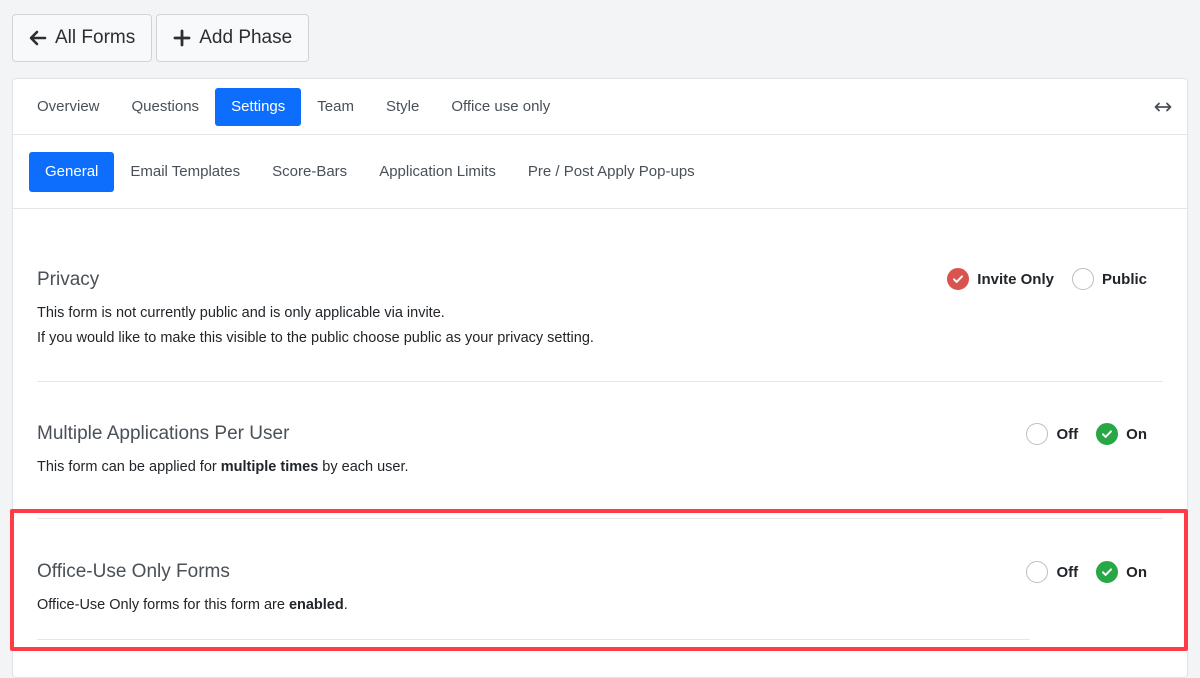 This screenshot has width=1200, height=678. Describe the element at coordinates (1124, 279) in the screenshot. I see `privacy-public-label: Public` at that location.